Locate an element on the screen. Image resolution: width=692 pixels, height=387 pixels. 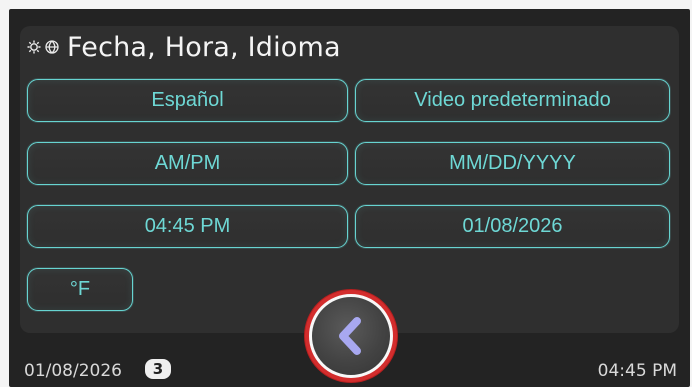
footer-date: 01/08/2026 is located at coordinates (73, 371).